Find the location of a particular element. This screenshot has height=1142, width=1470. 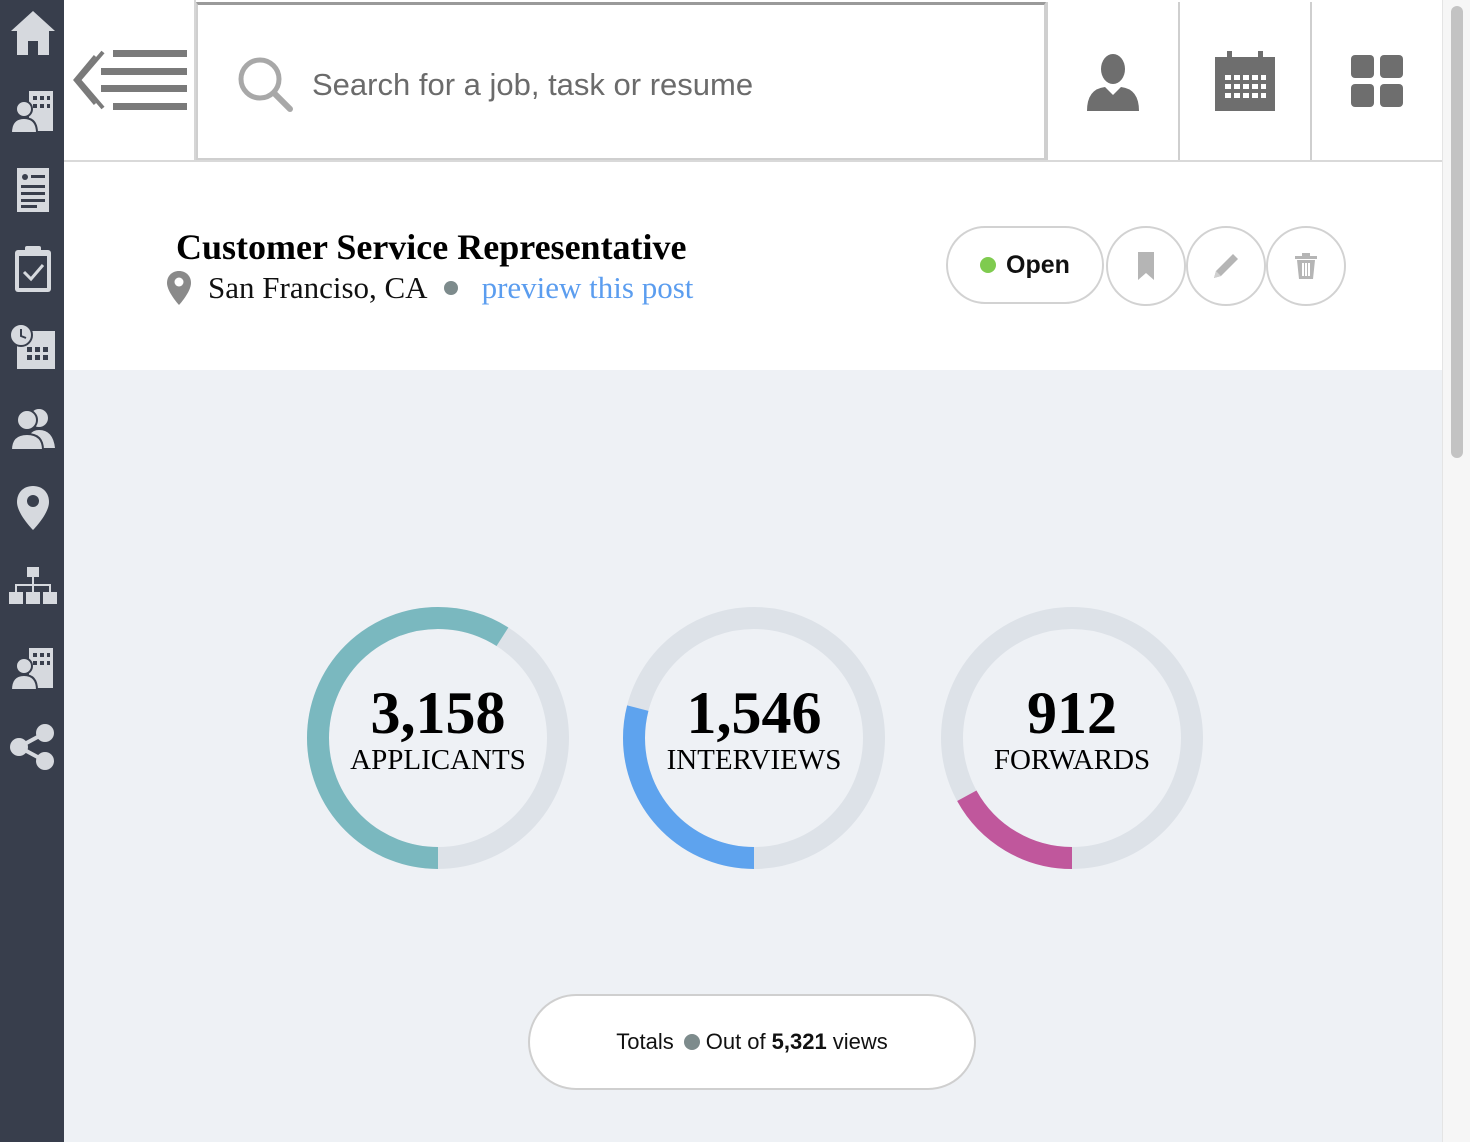

pencil-icon is located at coordinates (1226, 266).